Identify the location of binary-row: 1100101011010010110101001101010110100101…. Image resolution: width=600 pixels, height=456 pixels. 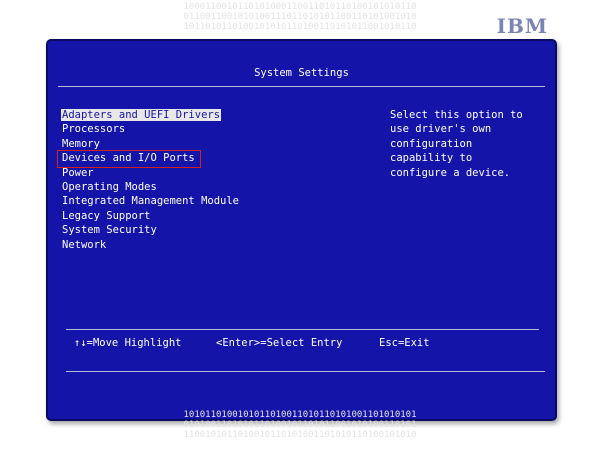
(300, 435).